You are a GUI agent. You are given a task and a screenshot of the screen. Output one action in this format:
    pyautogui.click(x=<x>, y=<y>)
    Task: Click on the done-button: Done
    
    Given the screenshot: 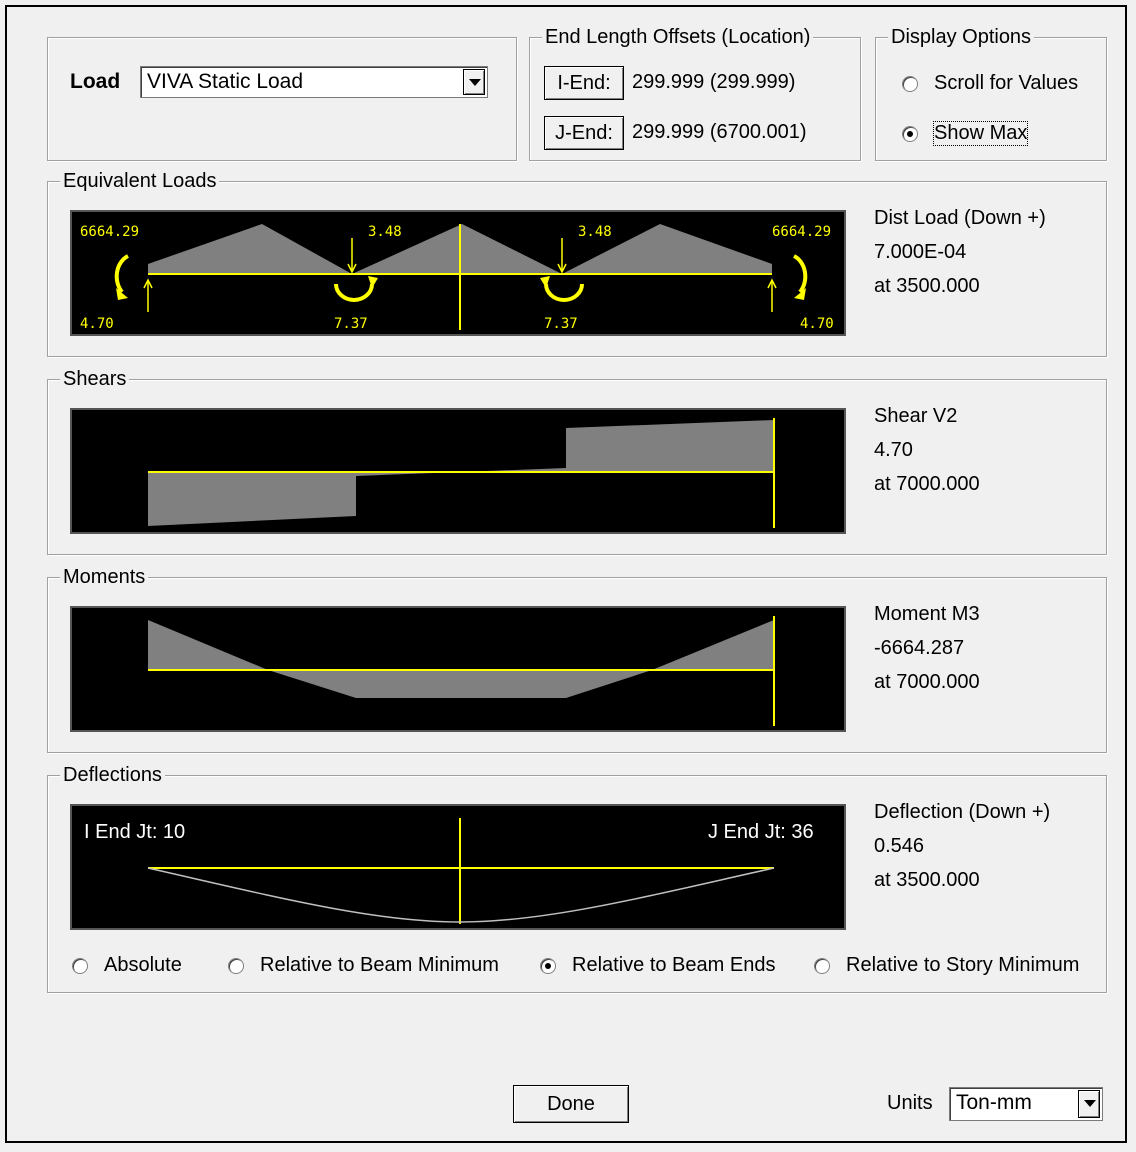 What is the action you would take?
    pyautogui.click(x=571, y=1104)
    